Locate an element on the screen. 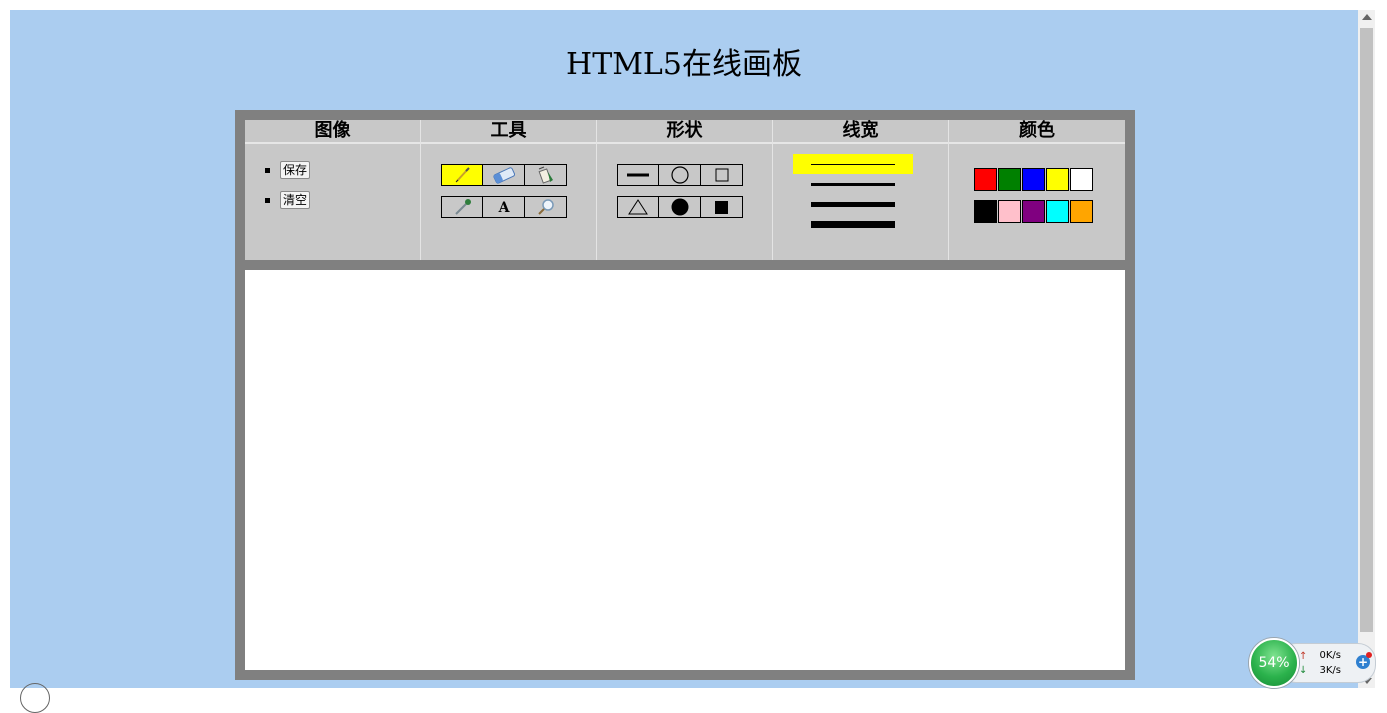 The width and height of the screenshot is (1387, 713). colors-section-header: 颜色 is located at coordinates (1037, 132).